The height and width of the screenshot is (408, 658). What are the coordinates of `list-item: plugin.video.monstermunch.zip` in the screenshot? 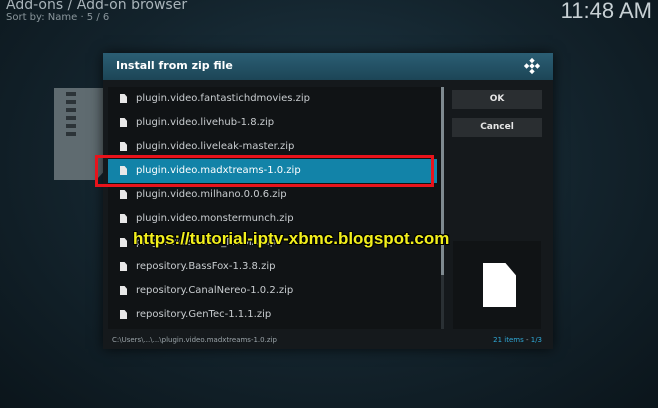 It's located at (272, 219).